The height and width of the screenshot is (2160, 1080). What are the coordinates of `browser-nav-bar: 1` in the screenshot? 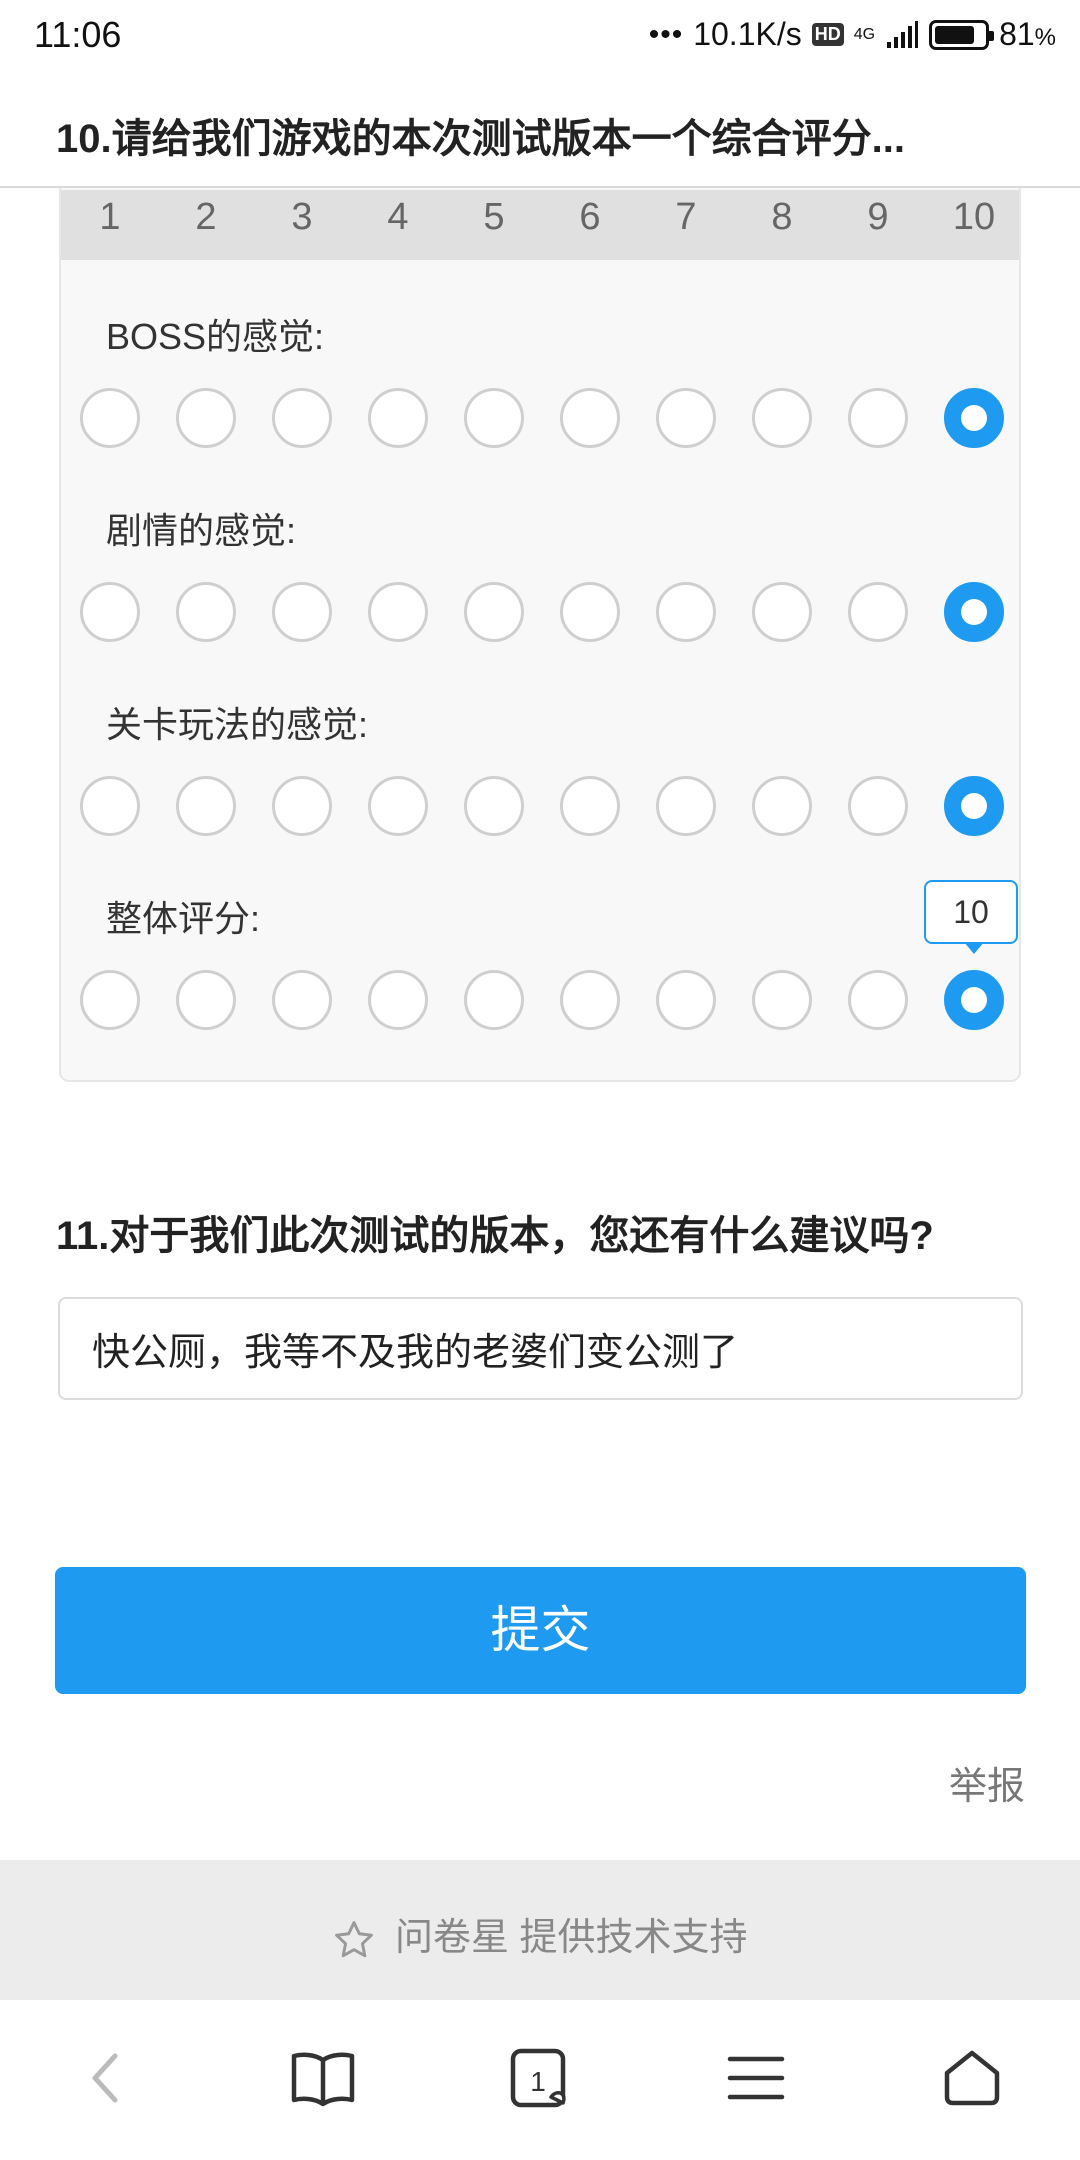 It's located at (540, 2080).